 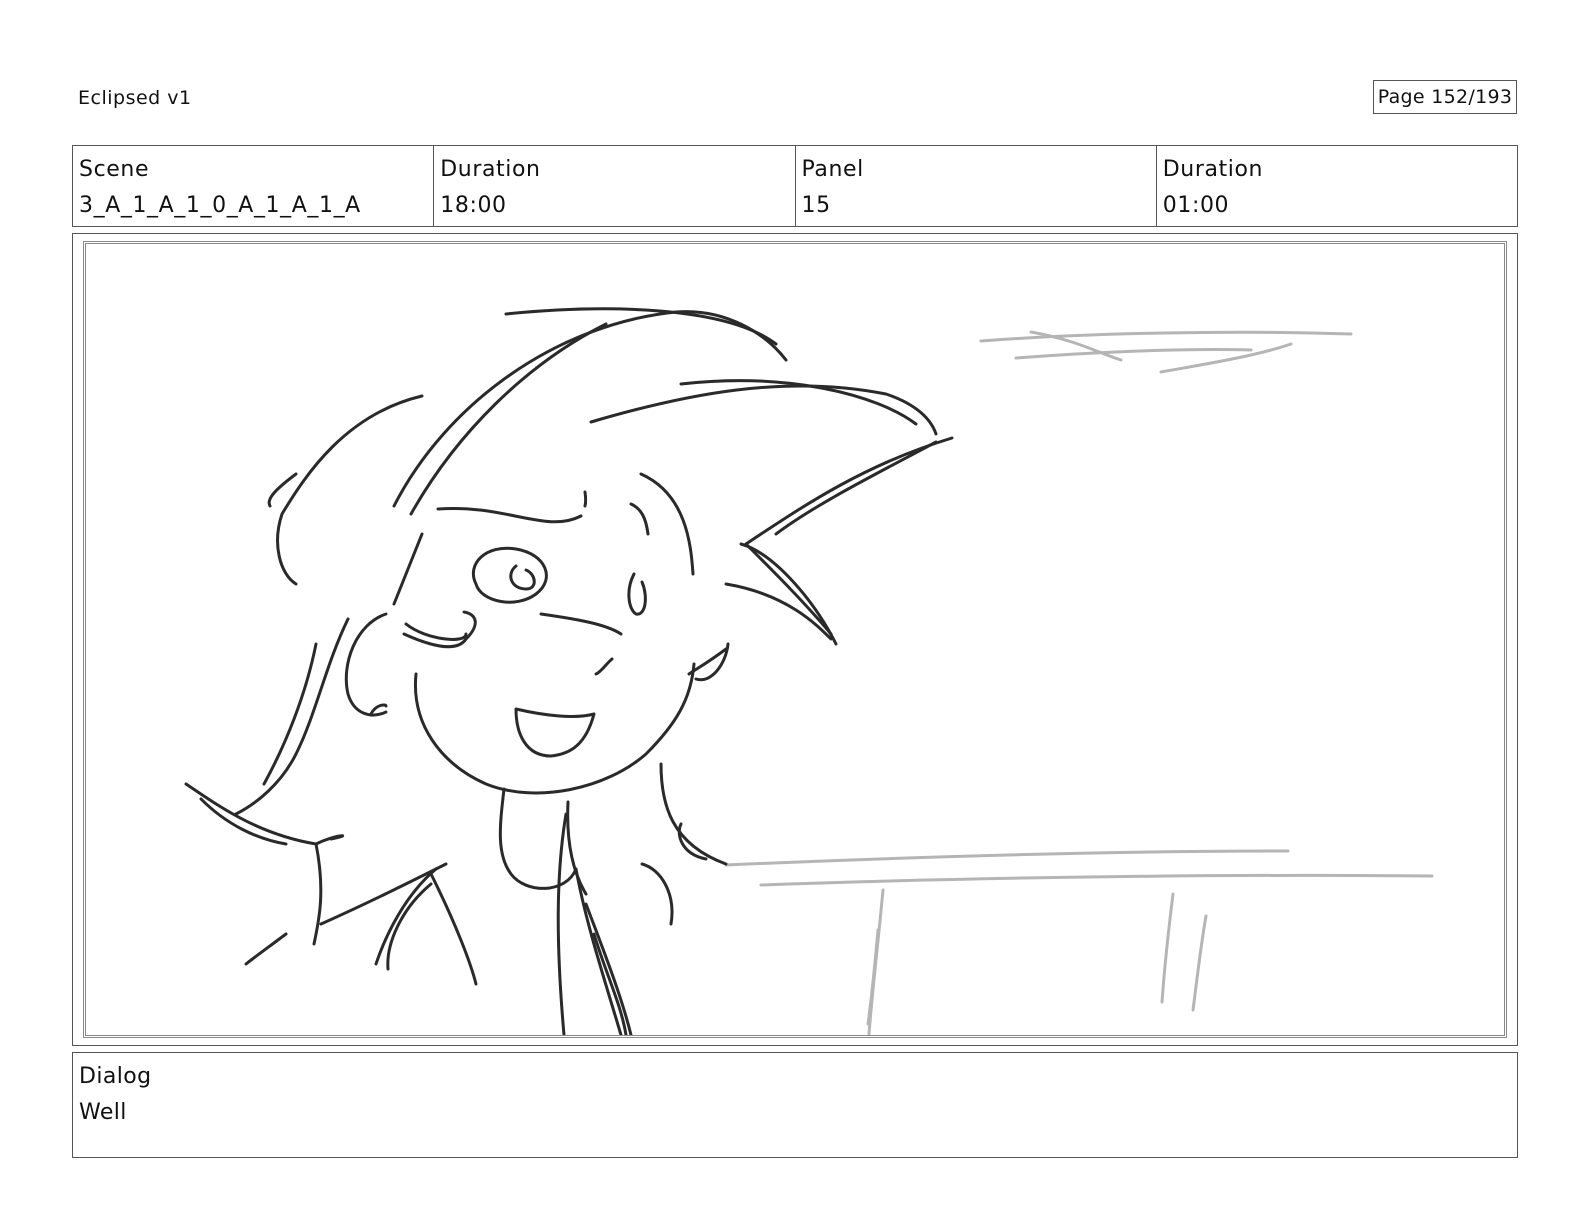 I want to click on dialog-label: Dialog, so click(x=115, y=1076).